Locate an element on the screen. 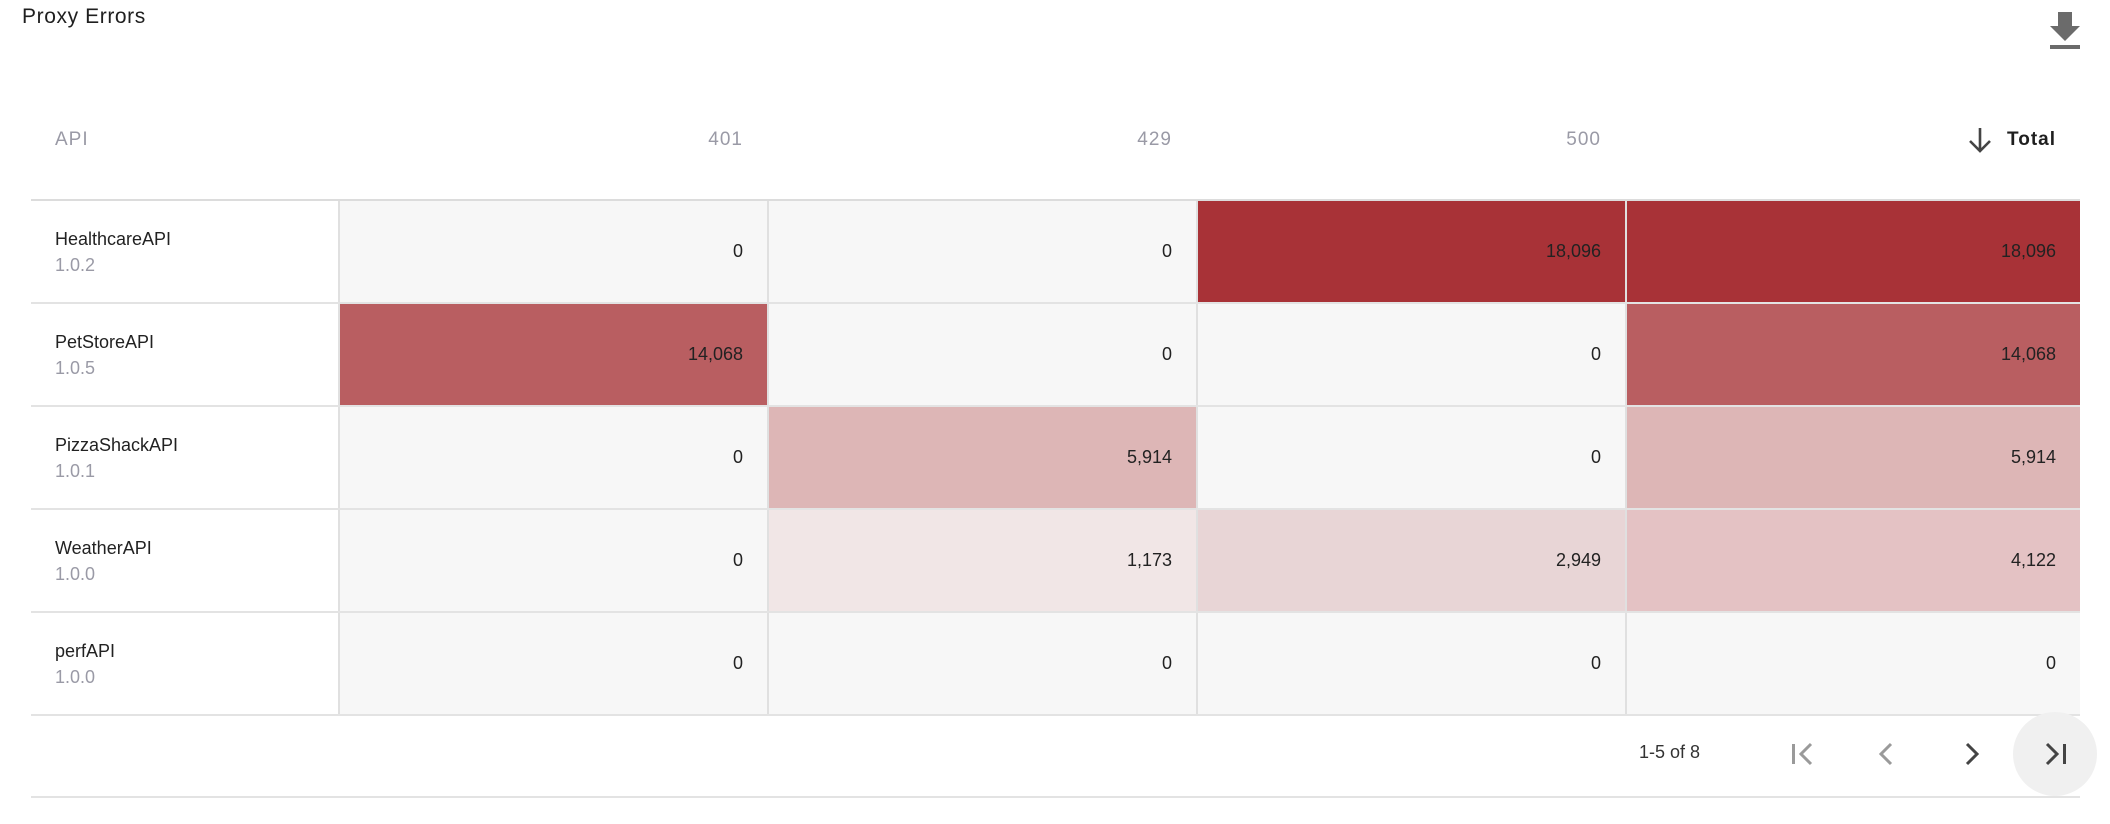 Image resolution: width=2110 pixels, height=824 pixels. column-header-total-label: Total is located at coordinates (2031, 139).